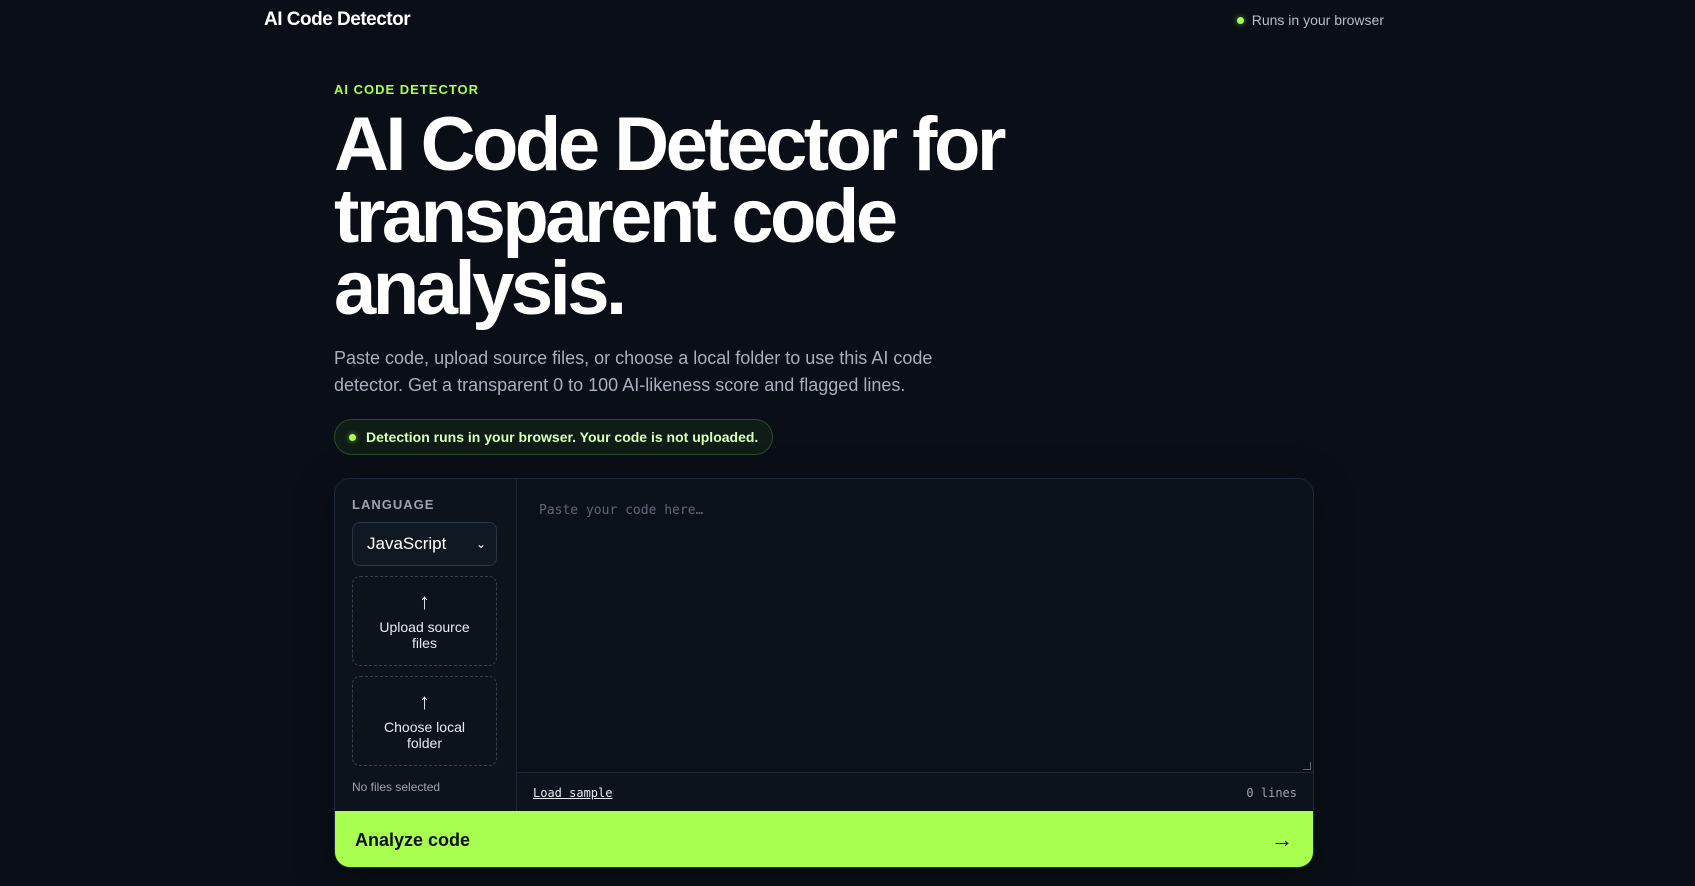 Image resolution: width=1695 pixels, height=886 pixels. I want to click on editor-footer: Load sample 0 lines, so click(915, 791).